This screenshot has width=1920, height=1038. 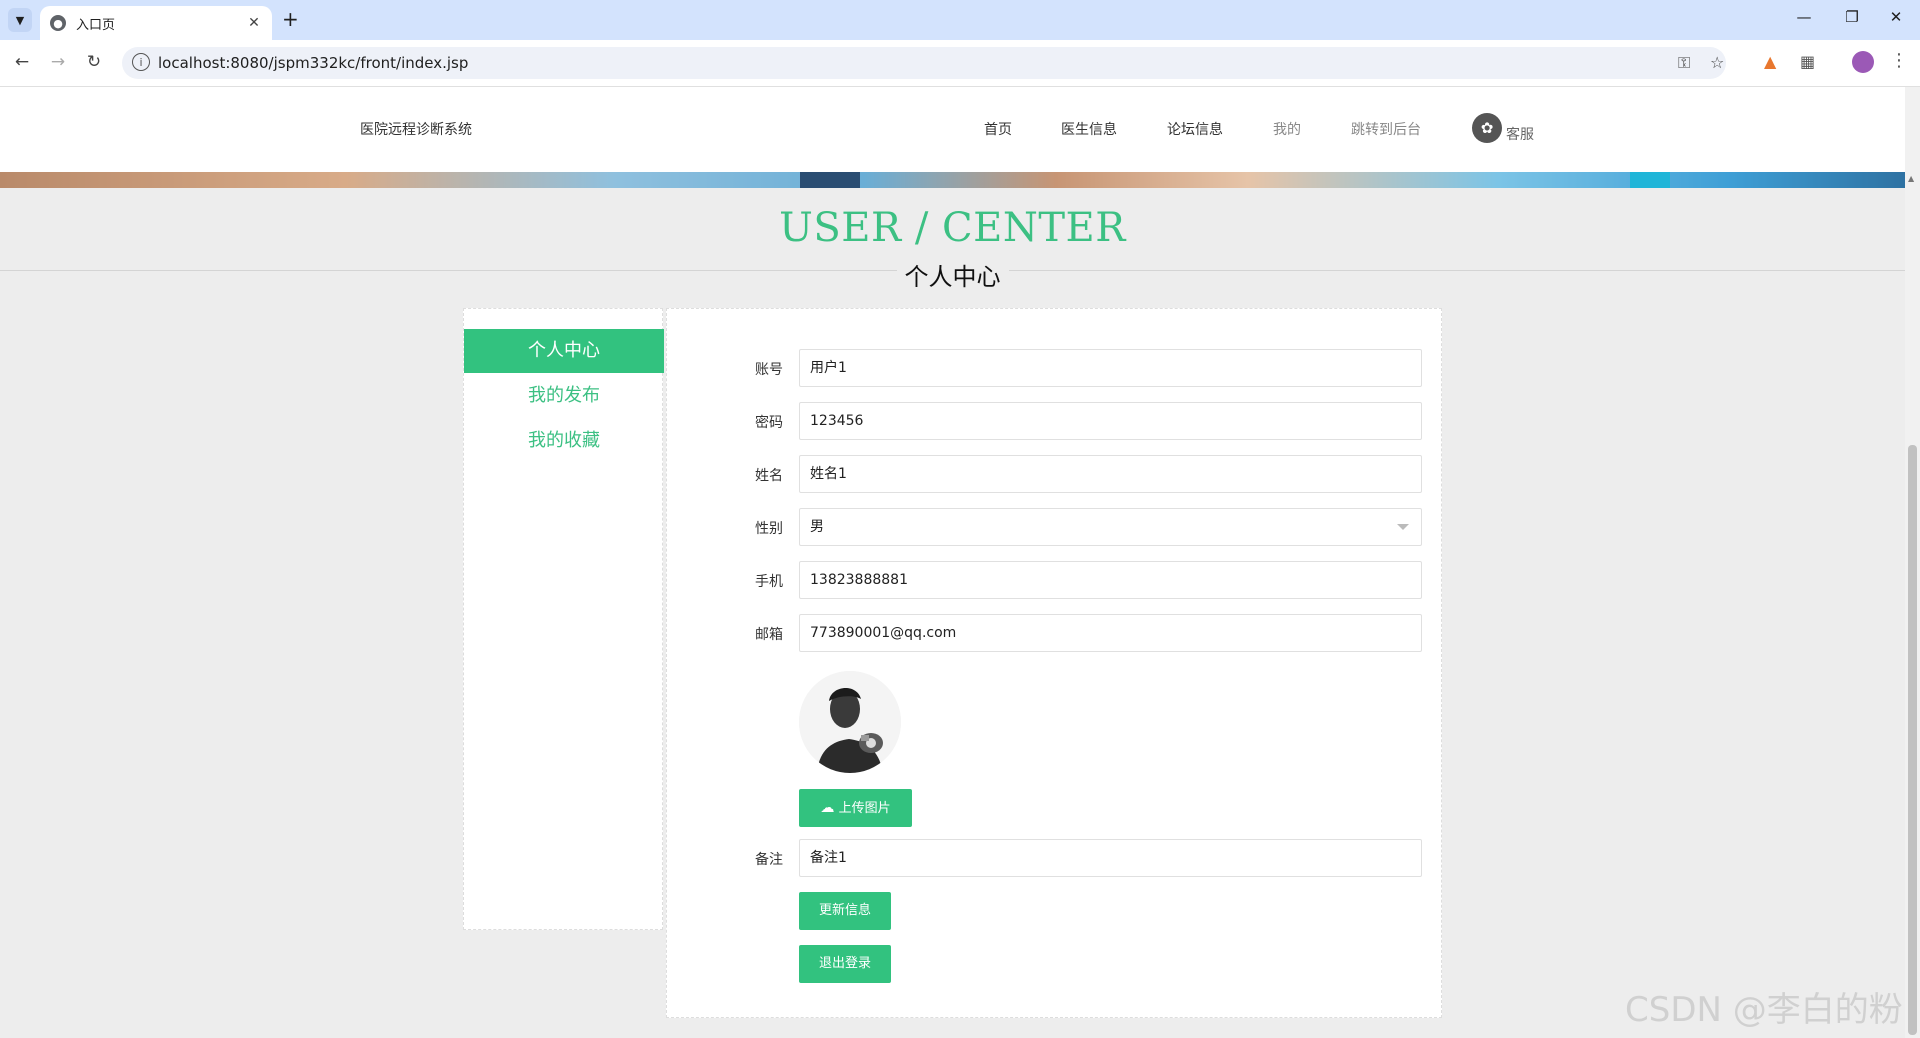 What do you see at coordinates (1386, 129) in the screenshot?
I see `nav-backend: 跳转到后台` at bounding box center [1386, 129].